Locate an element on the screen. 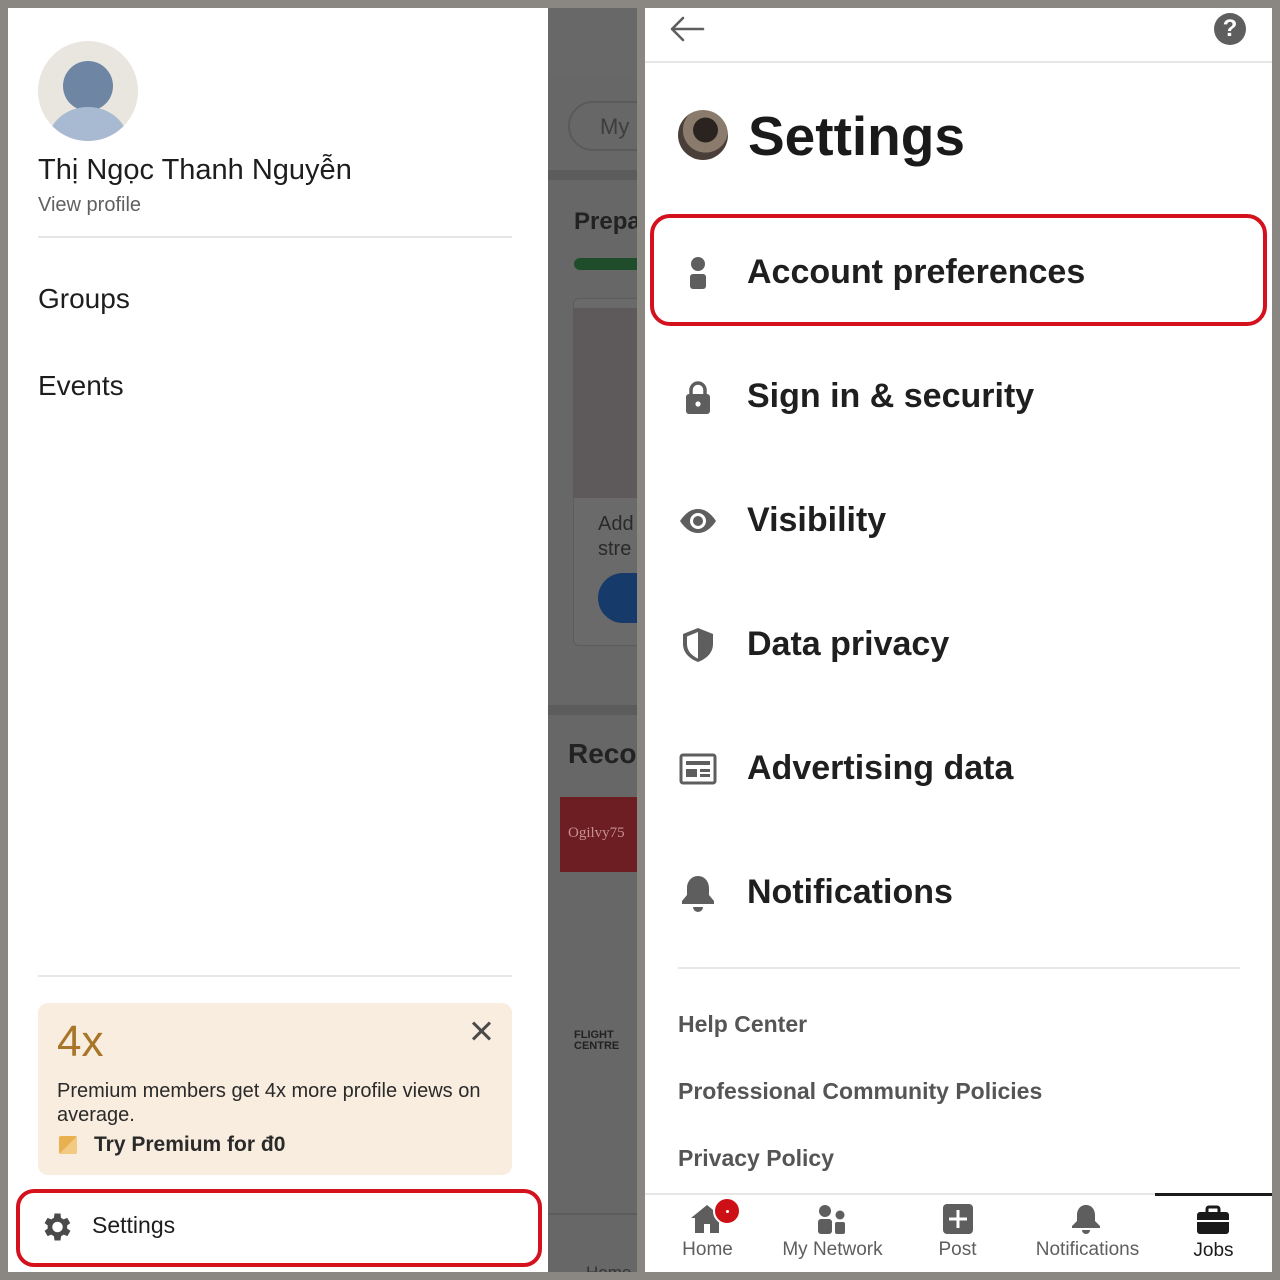 Image resolution: width=1280 pixels, height=1280 pixels. settings-label: Settings is located at coordinates (134, 1225).